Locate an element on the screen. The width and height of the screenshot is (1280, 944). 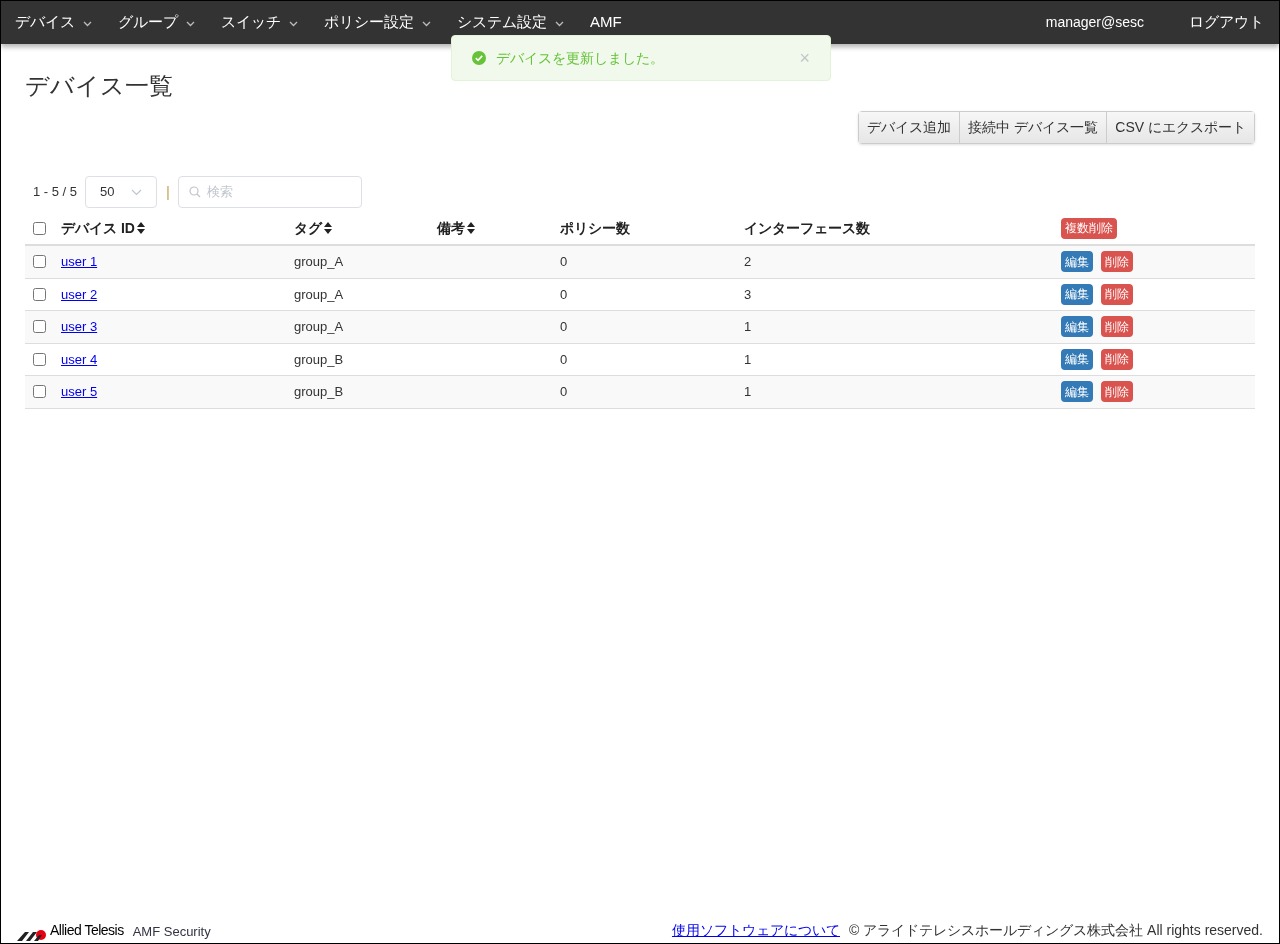
toast-message: デバイスを更新しました。 is located at coordinates (580, 58).